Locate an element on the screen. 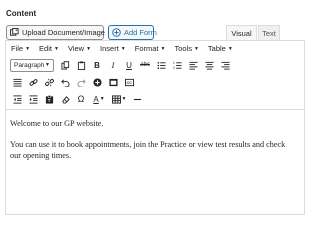 The width and height of the screenshot is (320, 240). menu-label: View is located at coordinates (76, 48).